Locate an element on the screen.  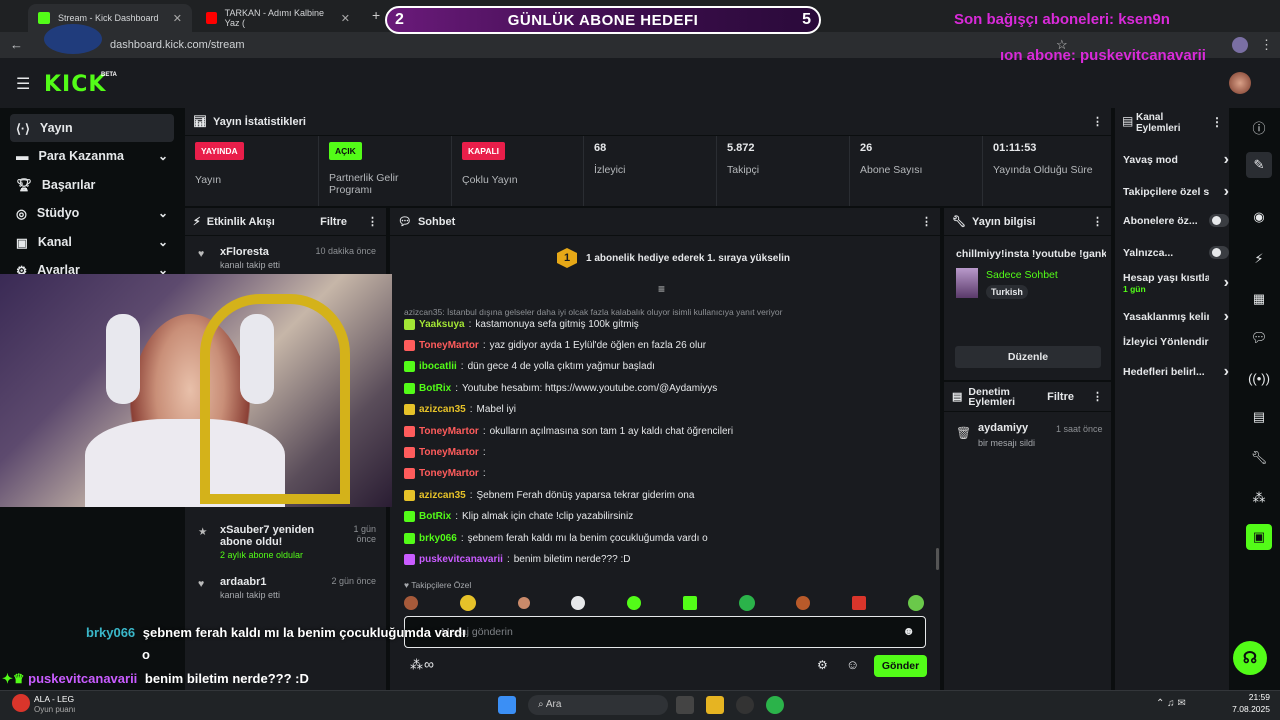
panel-title: Kanal Eylemleri is located at coordinates (1158, 123).